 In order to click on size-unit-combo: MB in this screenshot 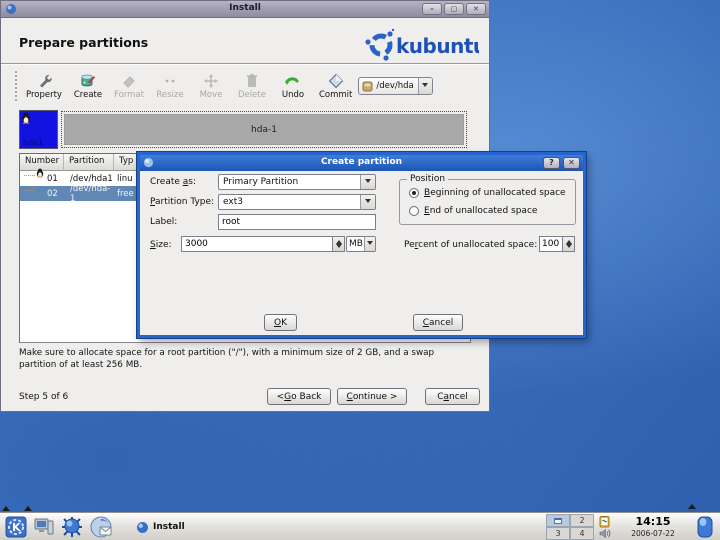, I will do `click(361, 244)`.